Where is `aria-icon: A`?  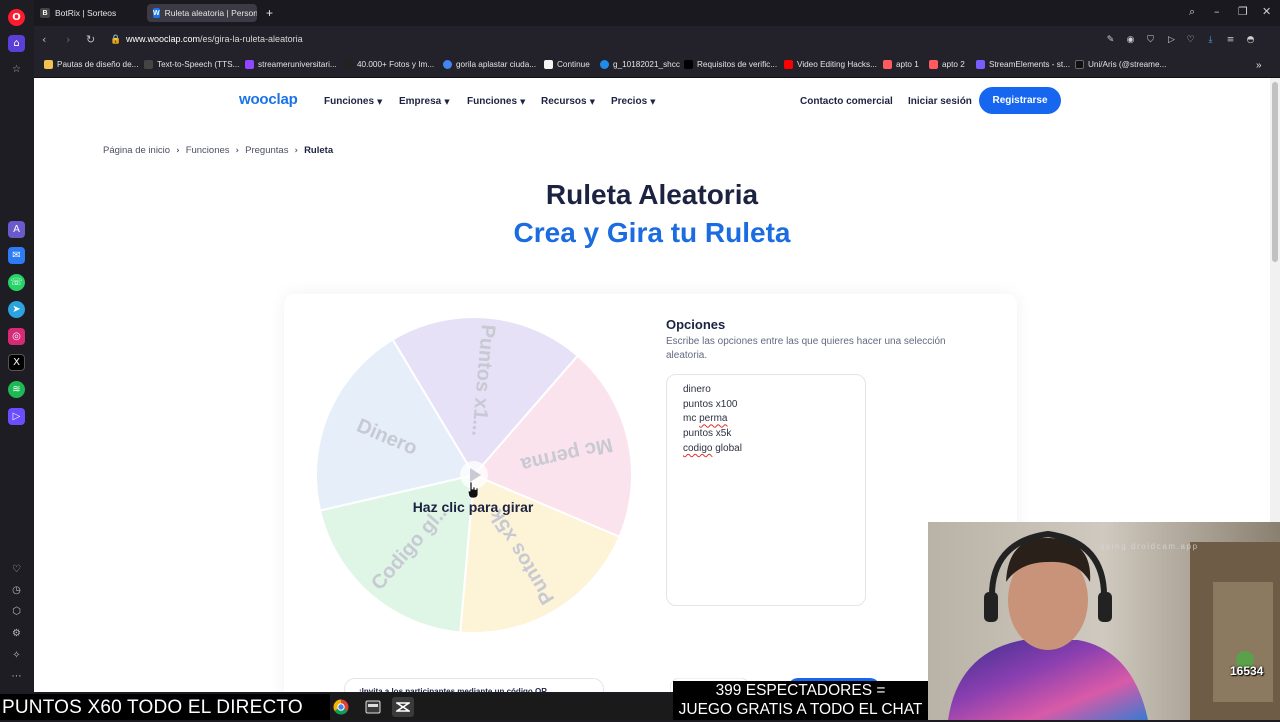 aria-icon: A is located at coordinates (16, 229).